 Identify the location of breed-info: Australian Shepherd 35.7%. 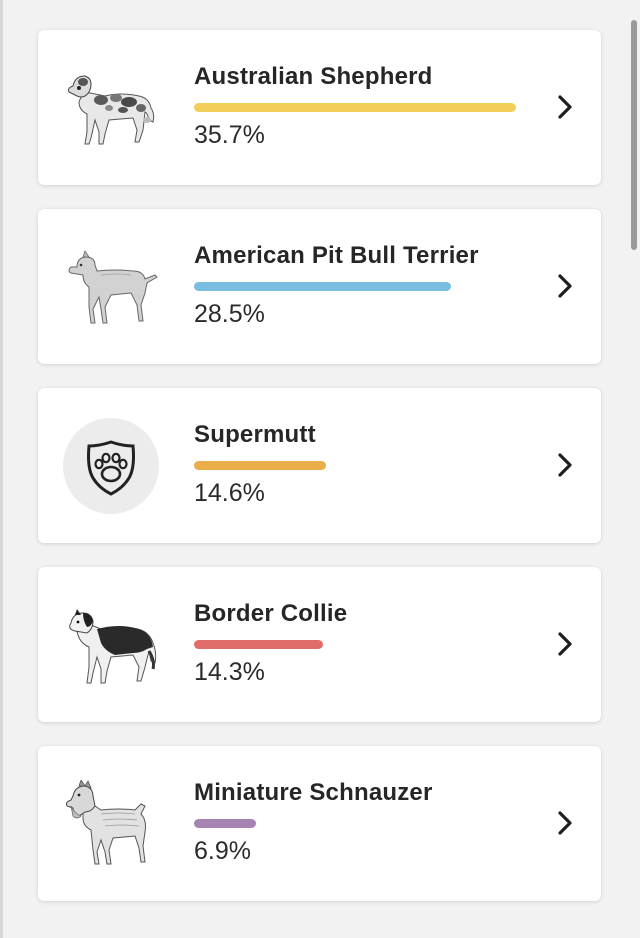
(364, 105).